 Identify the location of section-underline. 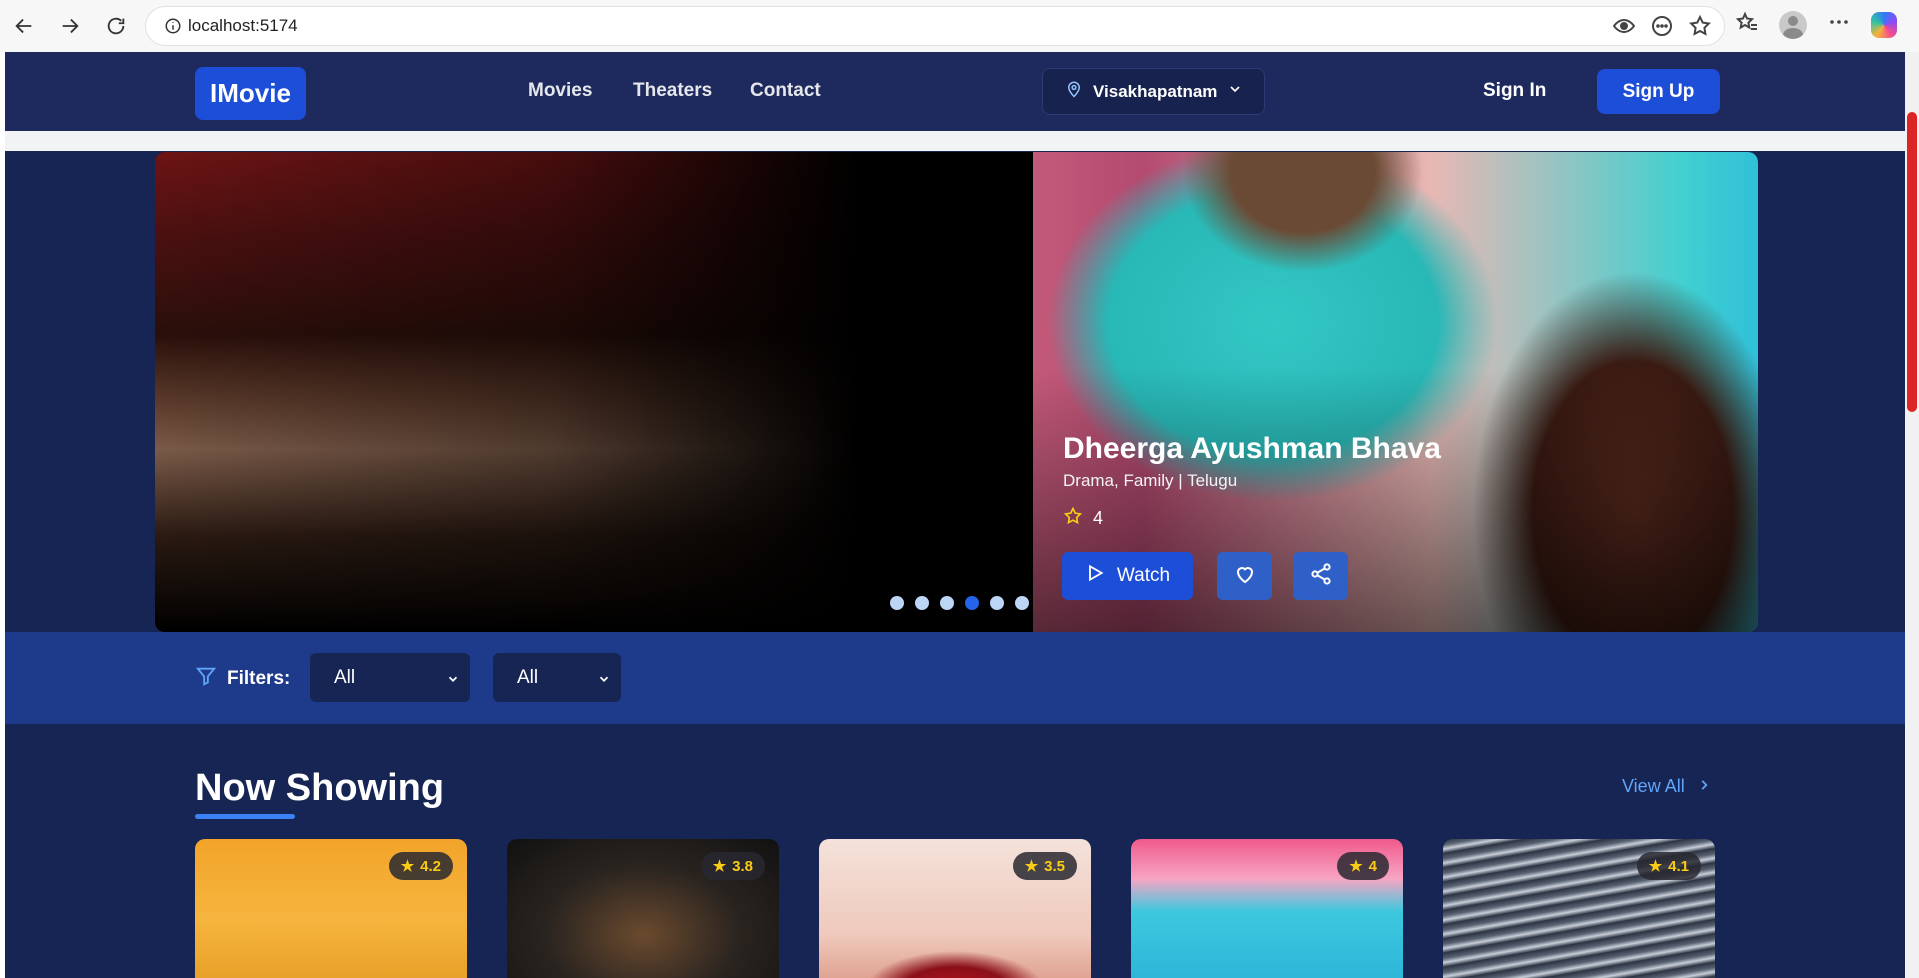
(245, 816).